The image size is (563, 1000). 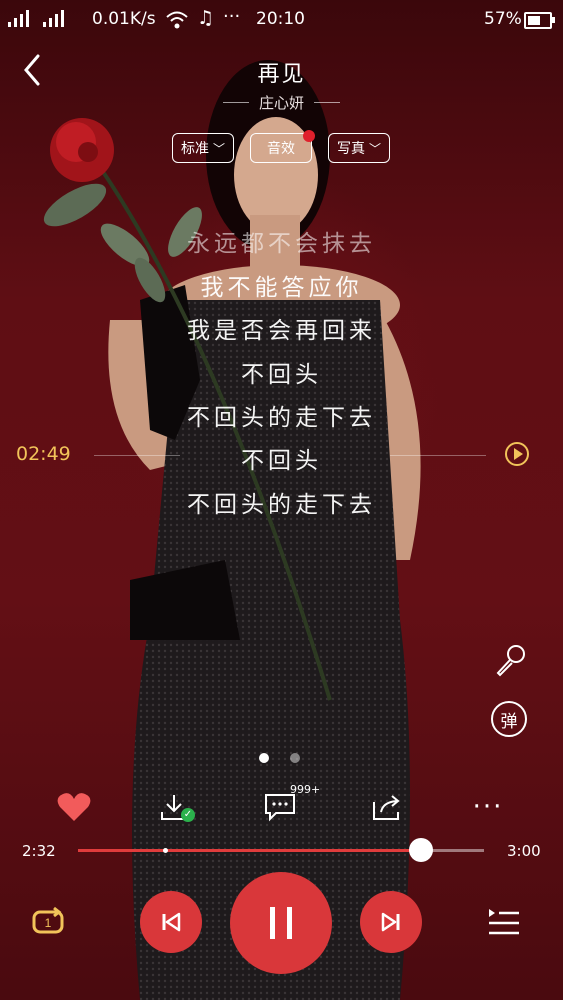 I want to click on new-dot-badge, so click(x=309, y=136).